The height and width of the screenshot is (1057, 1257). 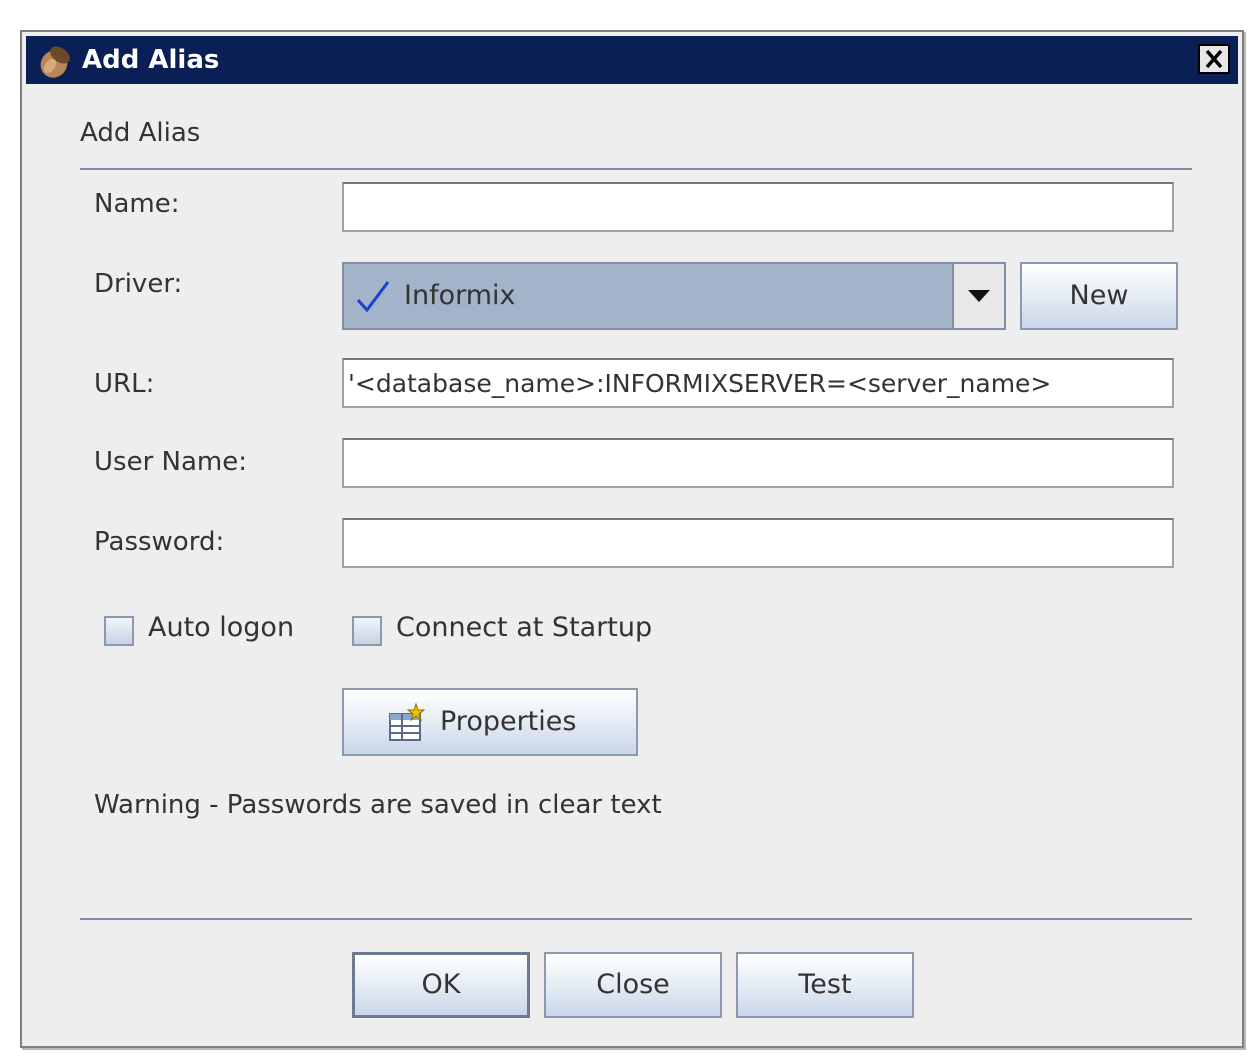 What do you see at coordinates (460, 295) in the screenshot?
I see `driver-selected-value: Informix` at bounding box center [460, 295].